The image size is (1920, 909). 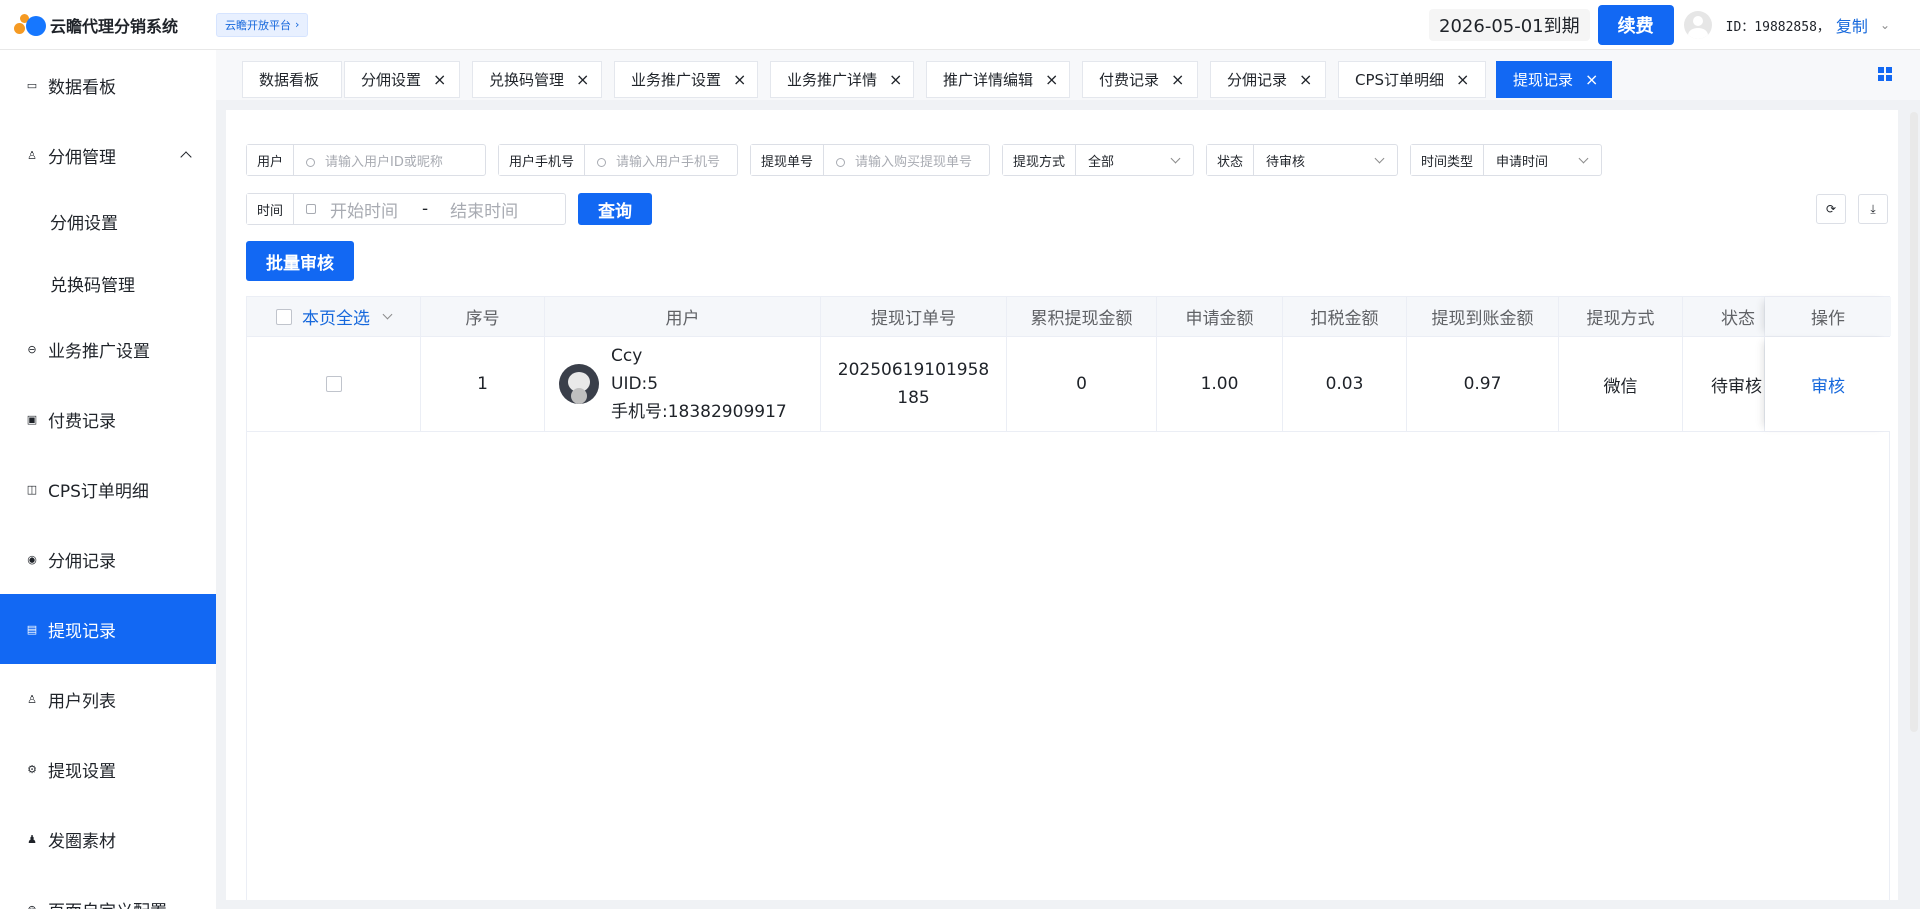 I want to click on sidebar-item-withdraw-records: ▤ 提现记录, so click(x=108, y=629).